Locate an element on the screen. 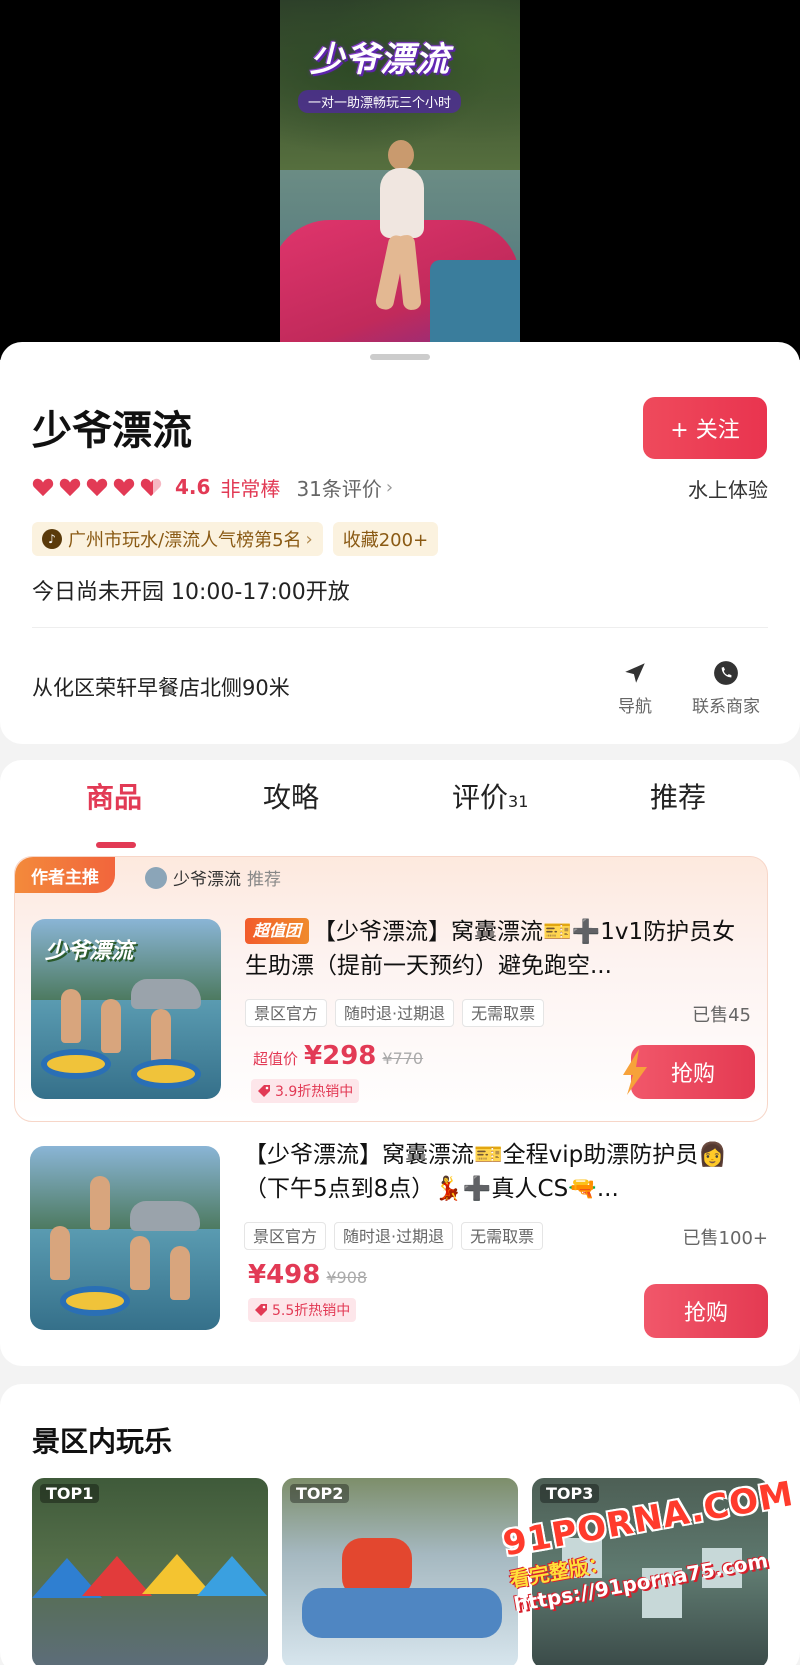 Image resolution: width=800 pixels, height=1665 pixels. price-line: ¥498 ¥908 is located at coordinates (307, 1275).